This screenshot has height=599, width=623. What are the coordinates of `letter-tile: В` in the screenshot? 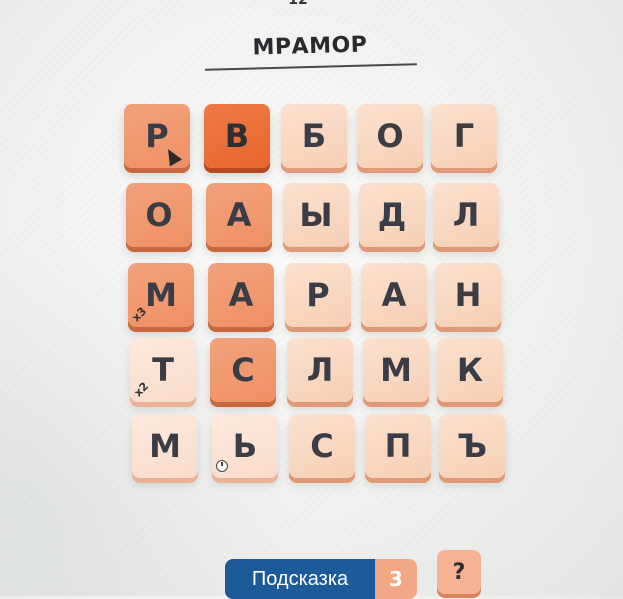 It's located at (237, 136).